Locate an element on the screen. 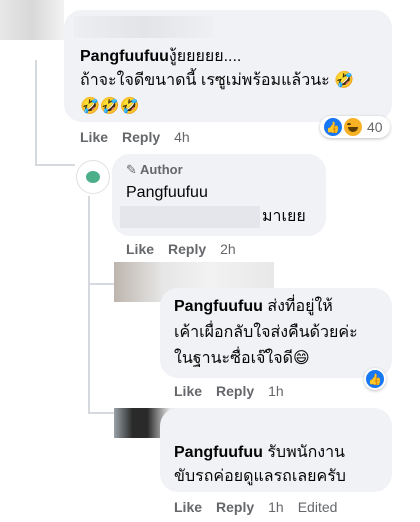  timestamp: 4h is located at coordinates (182, 137).